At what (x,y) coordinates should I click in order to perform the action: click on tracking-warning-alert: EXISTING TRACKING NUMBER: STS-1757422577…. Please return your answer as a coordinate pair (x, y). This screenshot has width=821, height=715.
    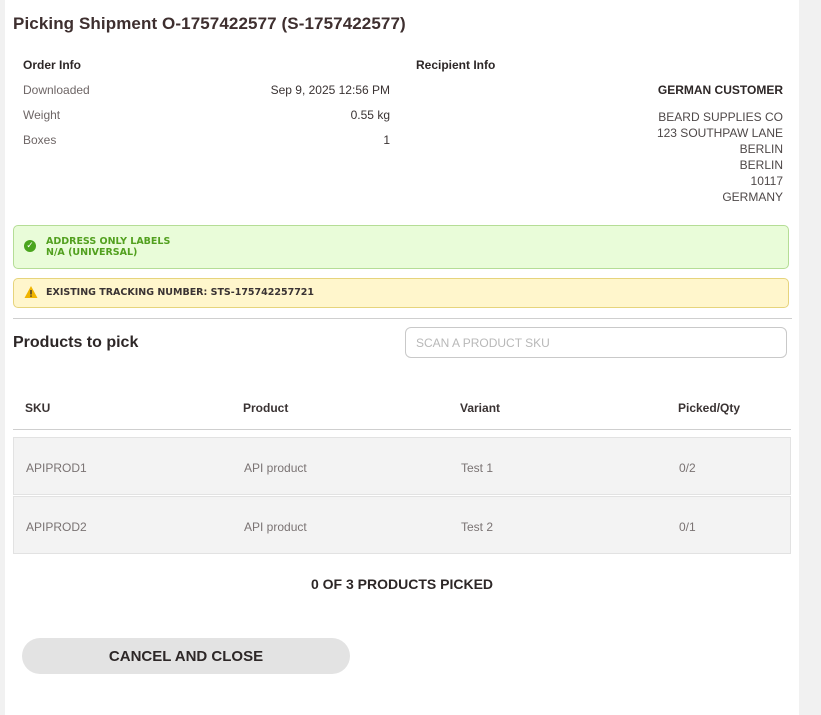
    Looking at the image, I should click on (401, 293).